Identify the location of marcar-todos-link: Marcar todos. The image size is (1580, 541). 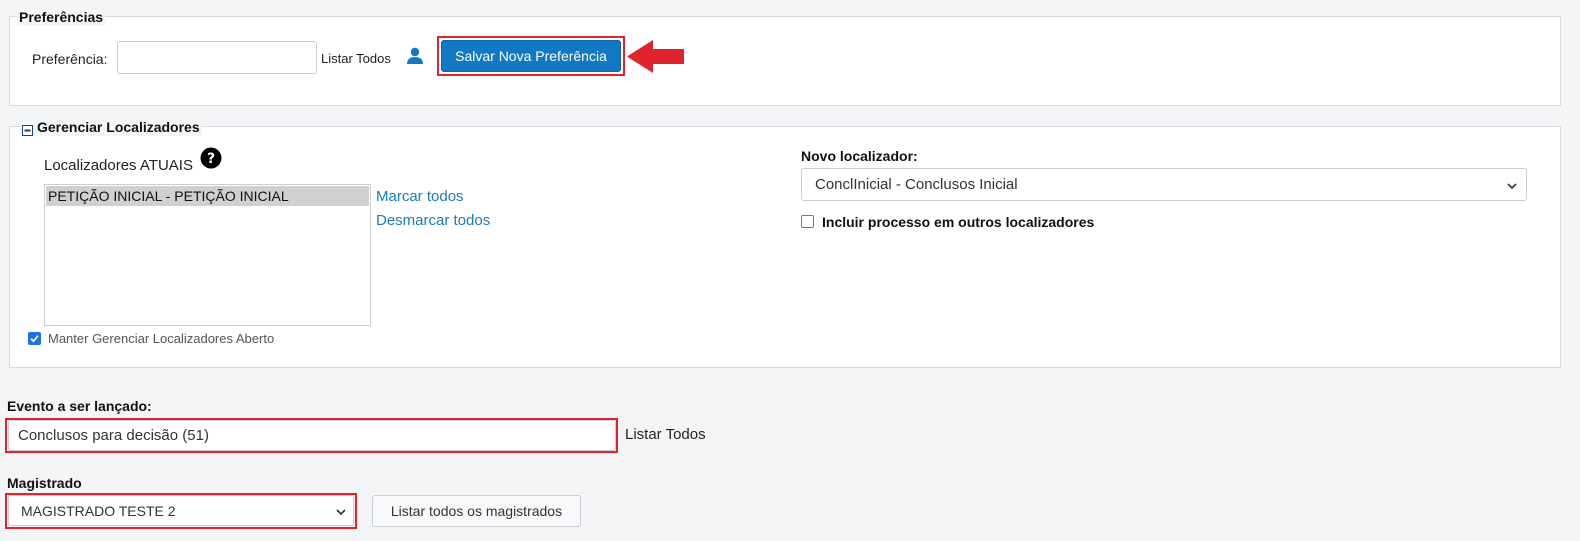
(420, 197).